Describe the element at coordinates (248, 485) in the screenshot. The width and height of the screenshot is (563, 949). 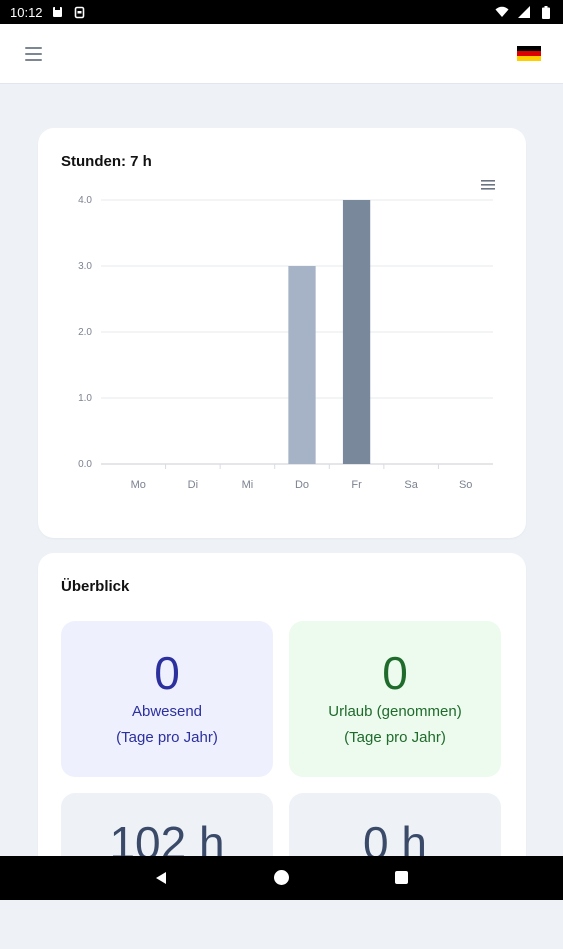
I see `x-tick-label: Mi` at that location.